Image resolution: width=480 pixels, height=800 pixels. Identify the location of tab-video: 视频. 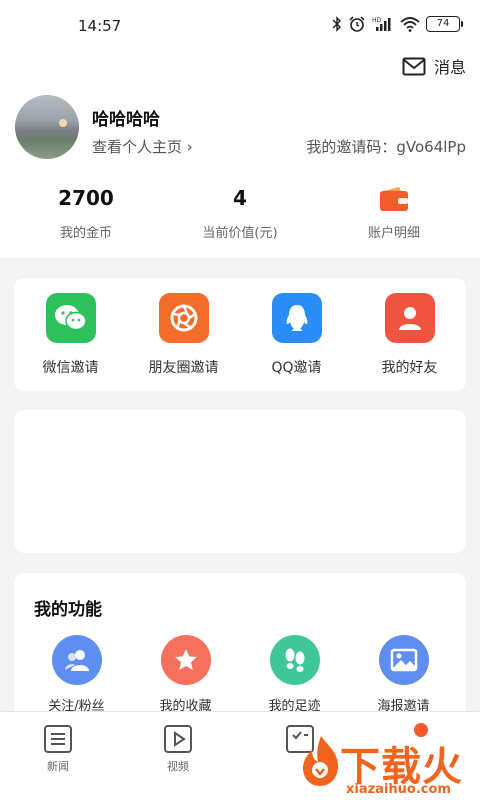
(178, 749).